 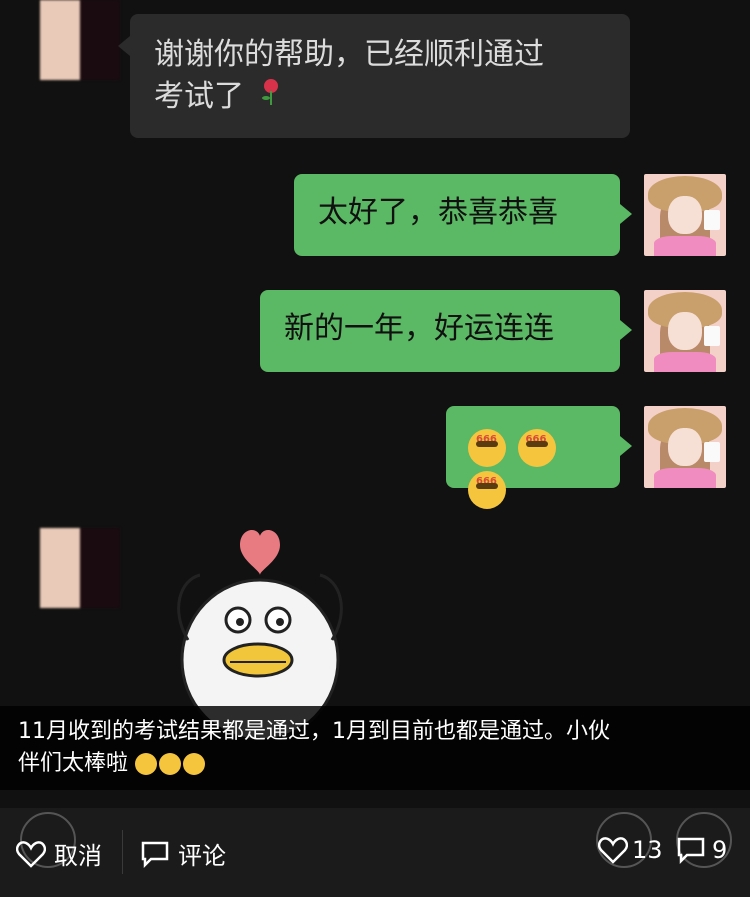 I want to click on message-text: 太好了，恭喜恭喜, so click(x=438, y=212).